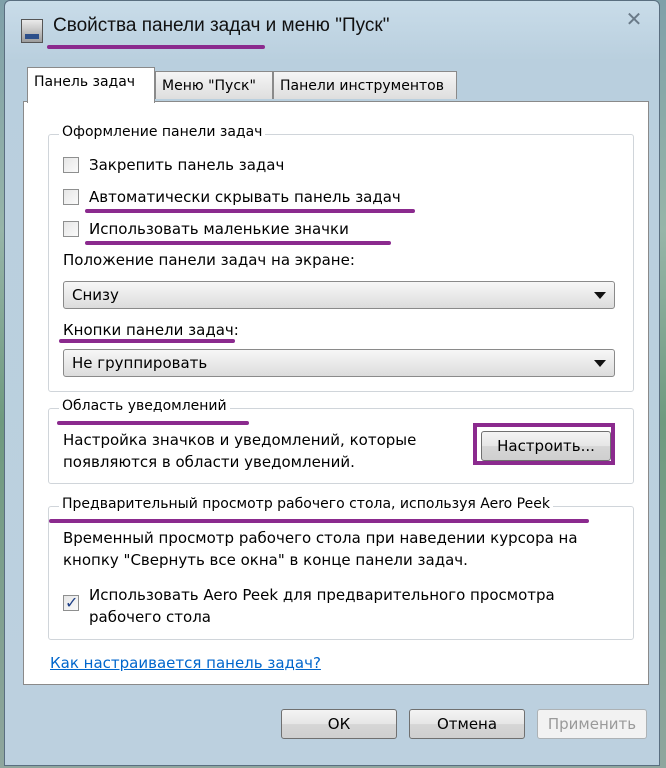 Image resolution: width=666 pixels, height=768 pixels. Describe the element at coordinates (245, 197) in the screenshot. I see `autohide-label: Автоматически скрывать панель задач` at that location.